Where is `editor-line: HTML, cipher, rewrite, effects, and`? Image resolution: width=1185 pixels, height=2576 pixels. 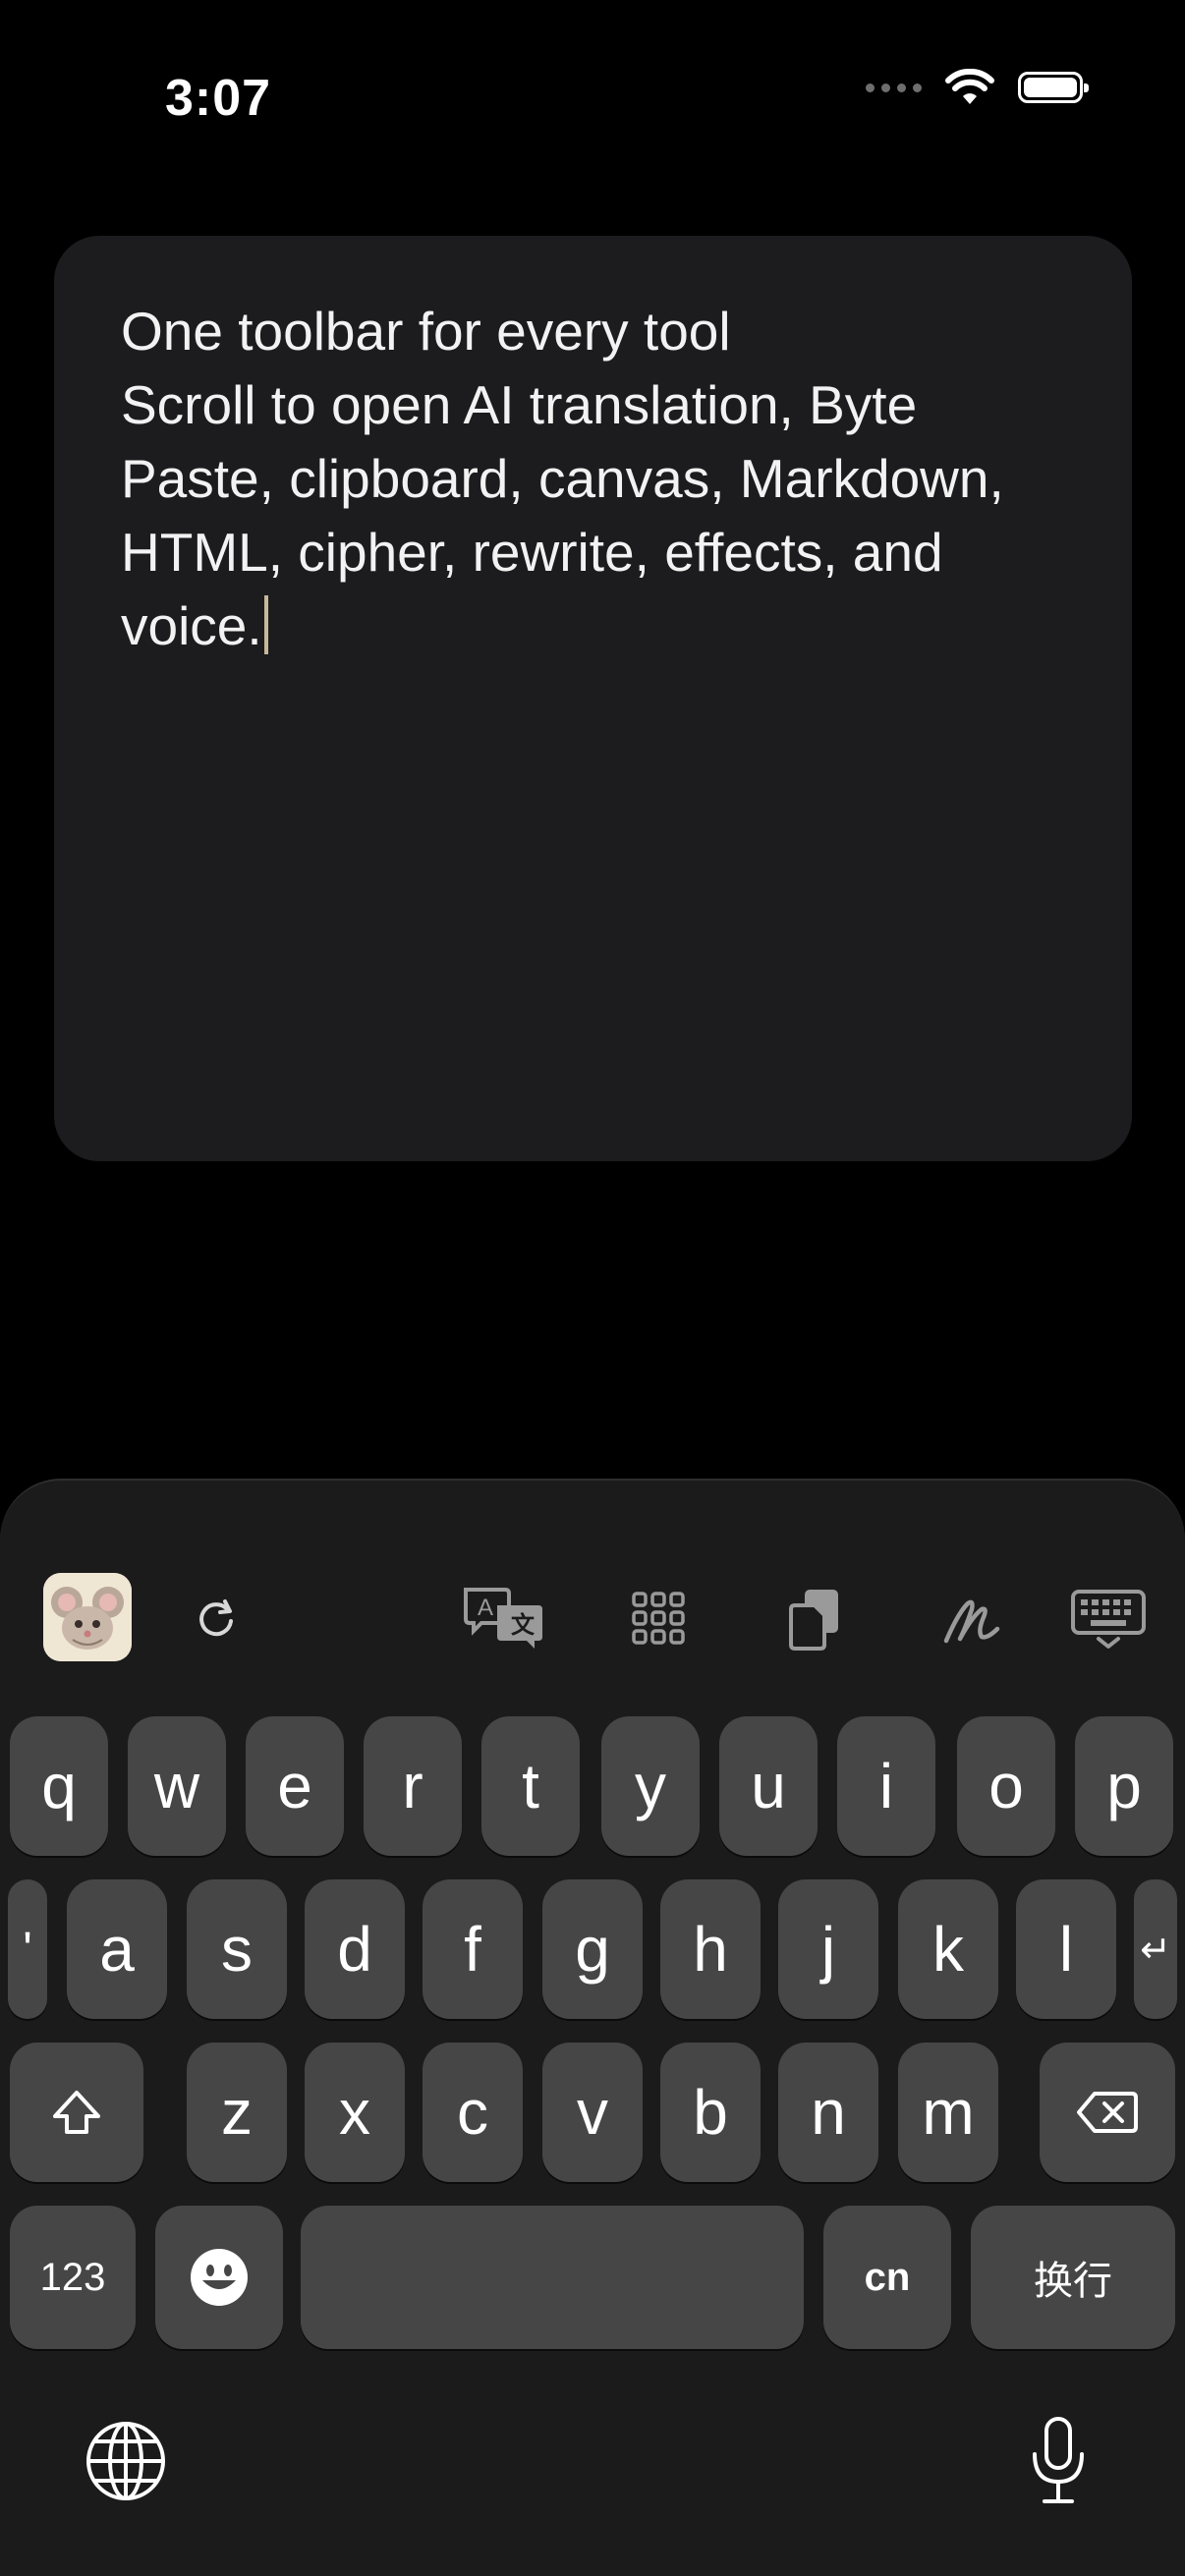
editor-line: HTML, cipher, rewrite, effects, and is located at coordinates (532, 552).